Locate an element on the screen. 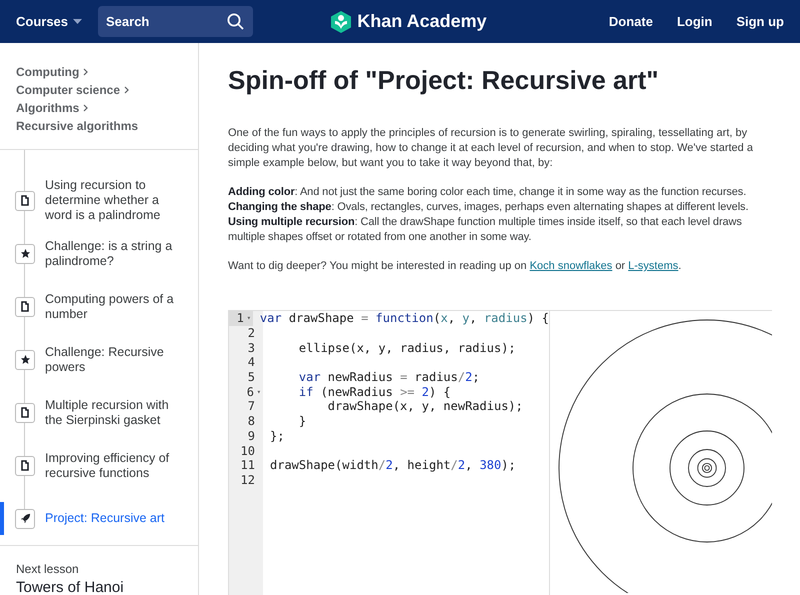 This screenshot has width=800, height=595. line-number: 9 is located at coordinates (251, 436).